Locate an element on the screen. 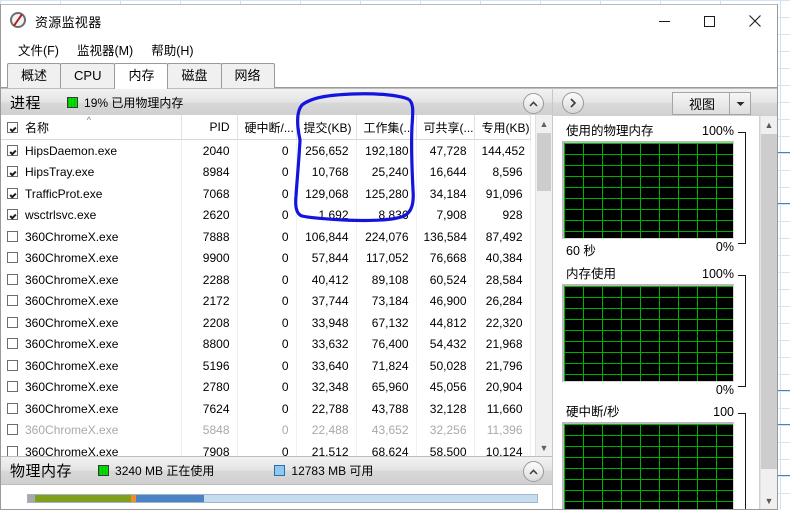  graph-min-label: 0% is located at coordinates (724, 247).